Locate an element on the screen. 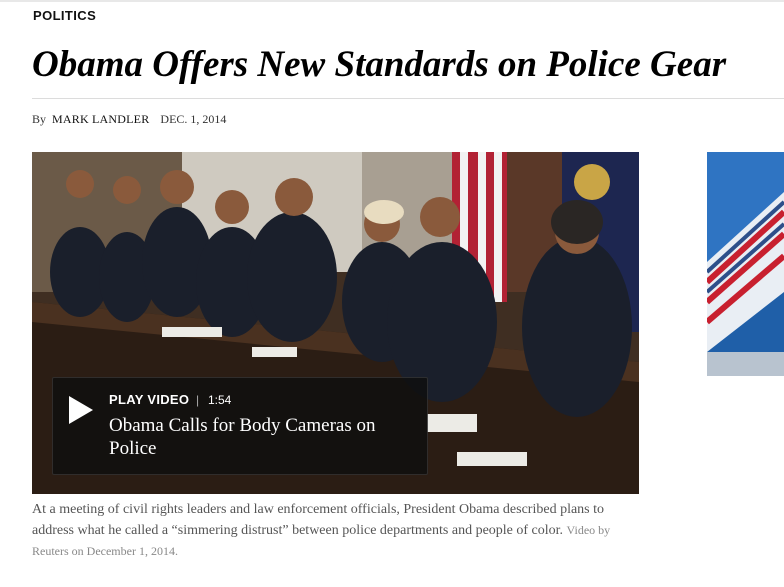 Image resolution: width=784 pixels, height=587 pixels. play-icon is located at coordinates (81, 410).